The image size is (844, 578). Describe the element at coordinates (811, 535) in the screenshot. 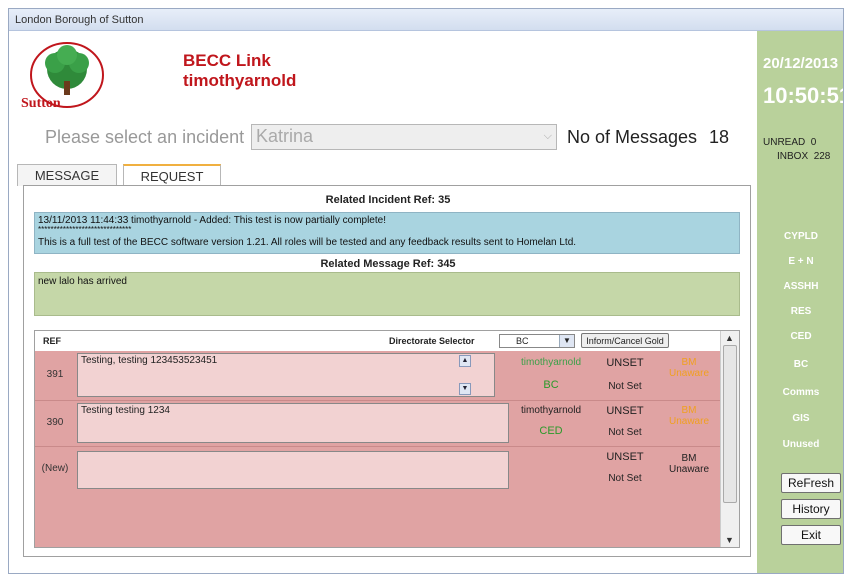

I see `exit-button: Exit` at that location.